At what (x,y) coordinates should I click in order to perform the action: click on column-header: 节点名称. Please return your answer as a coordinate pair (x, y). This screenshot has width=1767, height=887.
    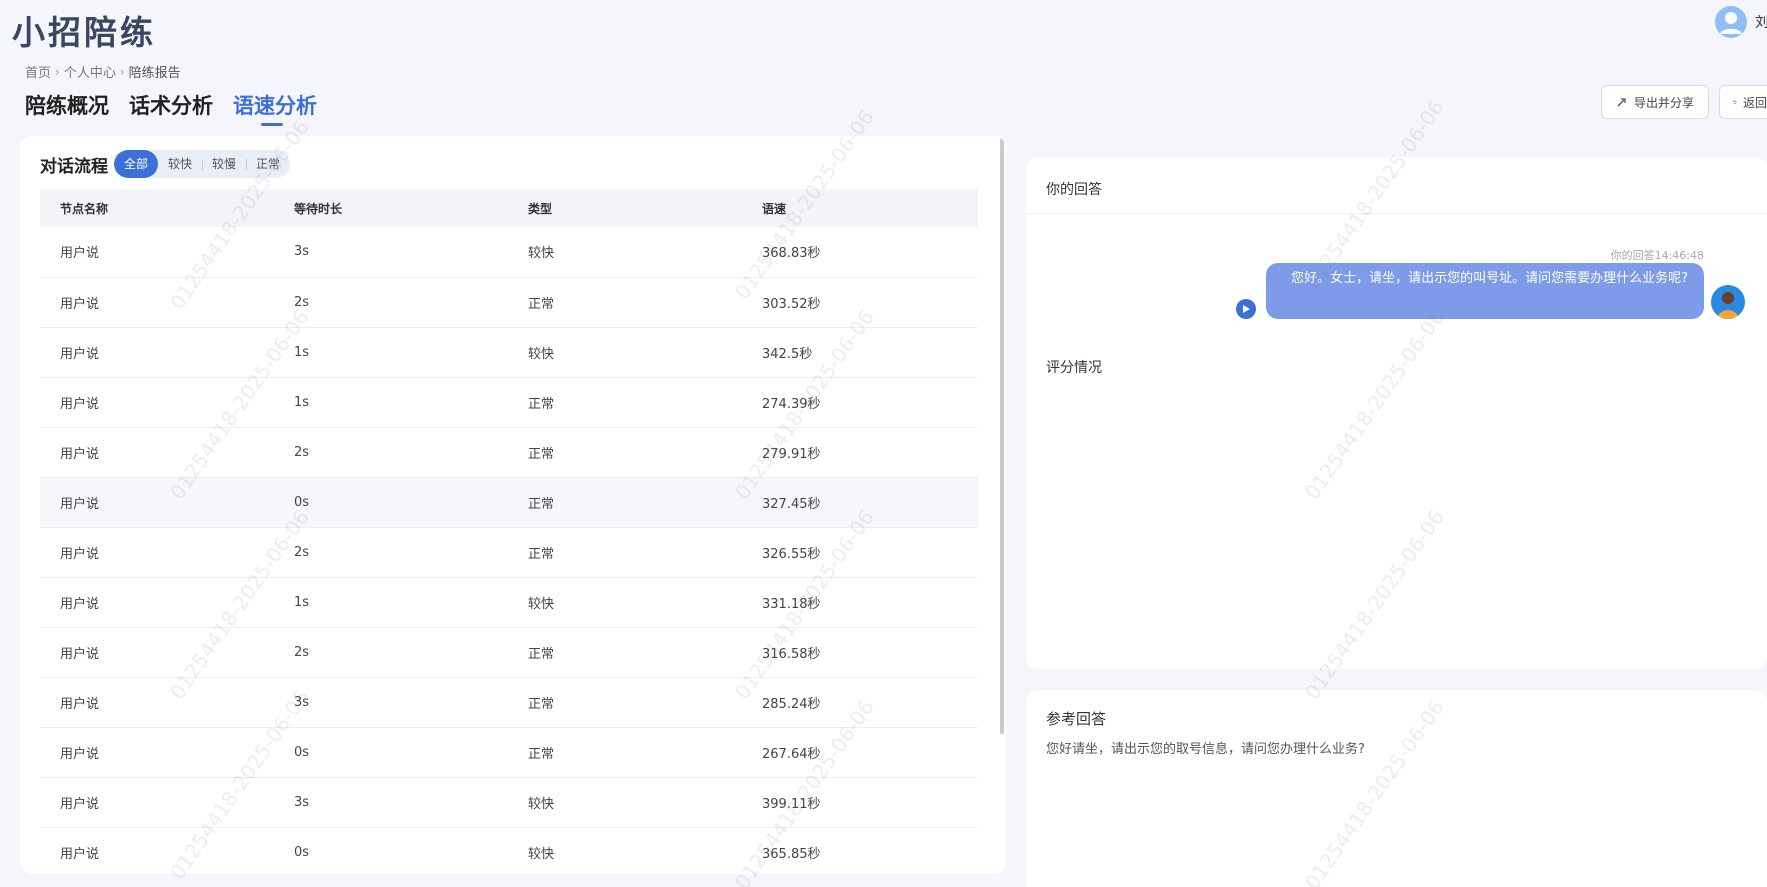
    Looking at the image, I should click on (84, 208).